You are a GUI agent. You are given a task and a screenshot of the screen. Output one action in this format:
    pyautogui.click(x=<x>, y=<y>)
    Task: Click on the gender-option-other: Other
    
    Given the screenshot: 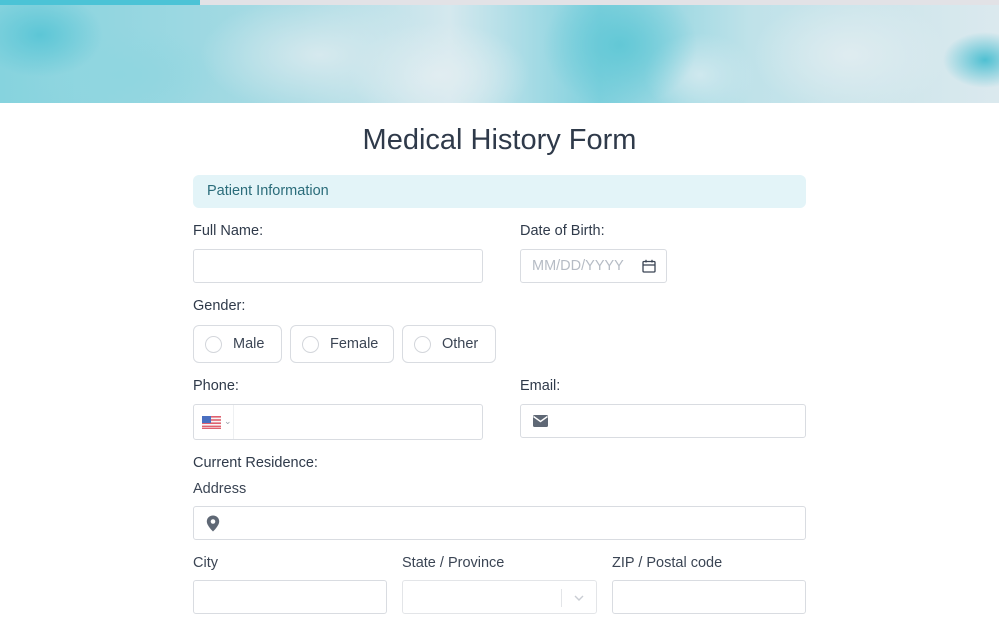 What is the action you would take?
    pyautogui.click(x=449, y=344)
    